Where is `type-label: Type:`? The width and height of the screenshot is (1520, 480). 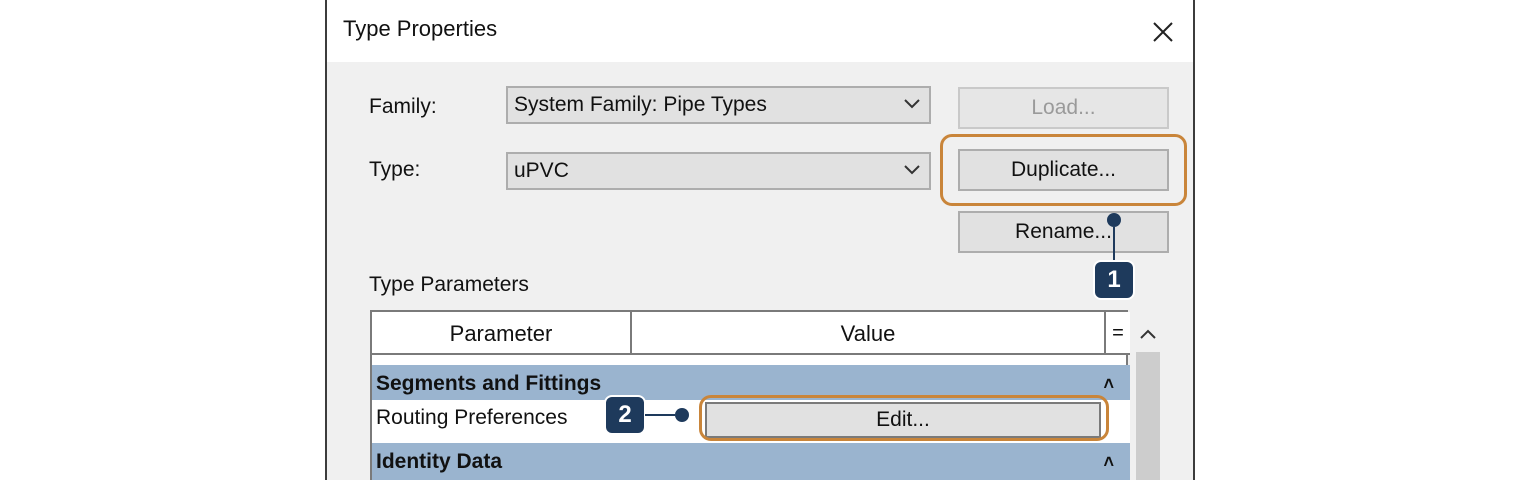
type-label: Type: is located at coordinates (395, 169).